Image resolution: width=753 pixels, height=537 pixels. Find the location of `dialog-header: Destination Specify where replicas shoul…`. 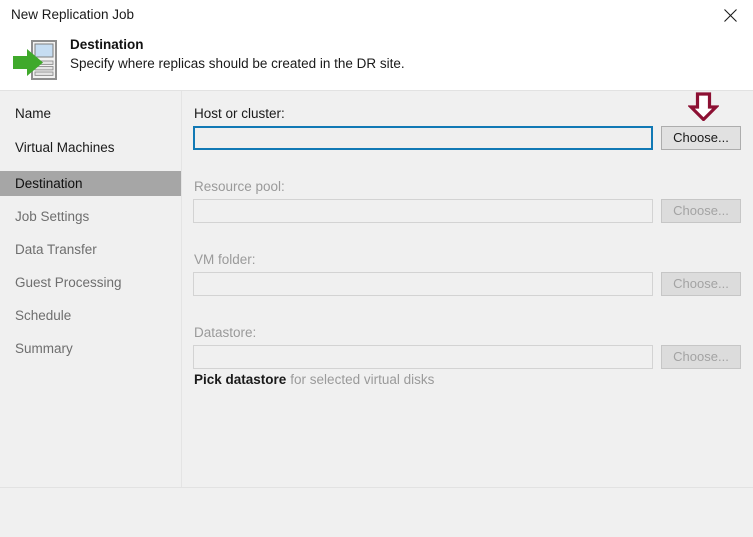

dialog-header: Destination Specify where replicas shoul… is located at coordinates (376, 60).